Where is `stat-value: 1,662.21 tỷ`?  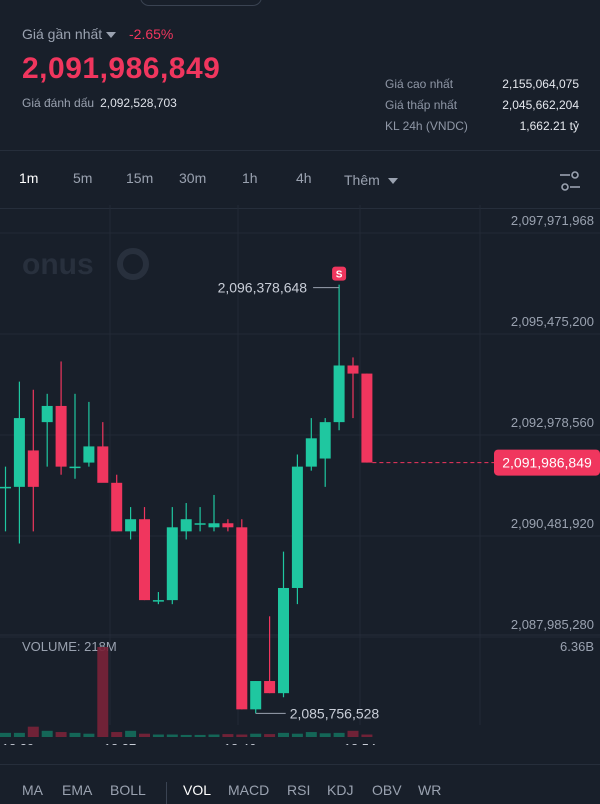 stat-value: 1,662.21 tỷ is located at coordinates (549, 126).